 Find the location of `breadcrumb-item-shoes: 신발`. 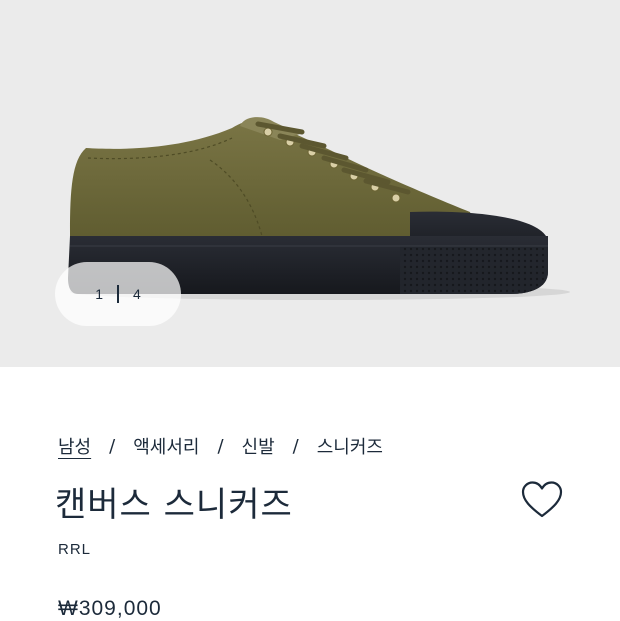

breadcrumb-item-shoes: 신발 is located at coordinates (258, 446).